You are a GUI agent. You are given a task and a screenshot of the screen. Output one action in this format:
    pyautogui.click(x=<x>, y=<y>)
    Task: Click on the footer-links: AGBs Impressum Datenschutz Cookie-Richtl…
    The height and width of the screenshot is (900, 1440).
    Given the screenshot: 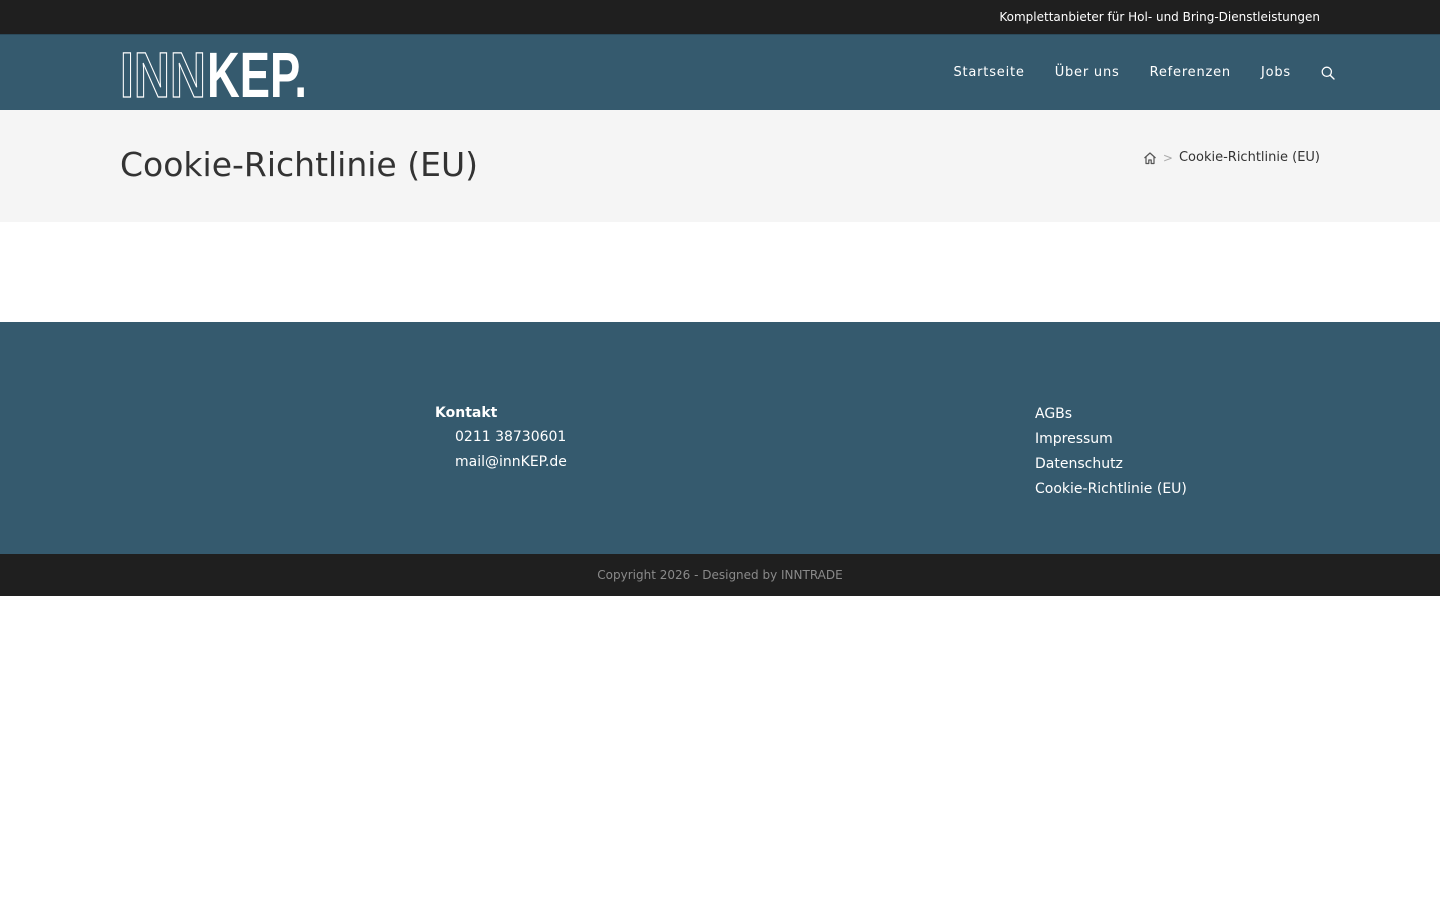 What is the action you would take?
    pyautogui.click(x=1111, y=455)
    